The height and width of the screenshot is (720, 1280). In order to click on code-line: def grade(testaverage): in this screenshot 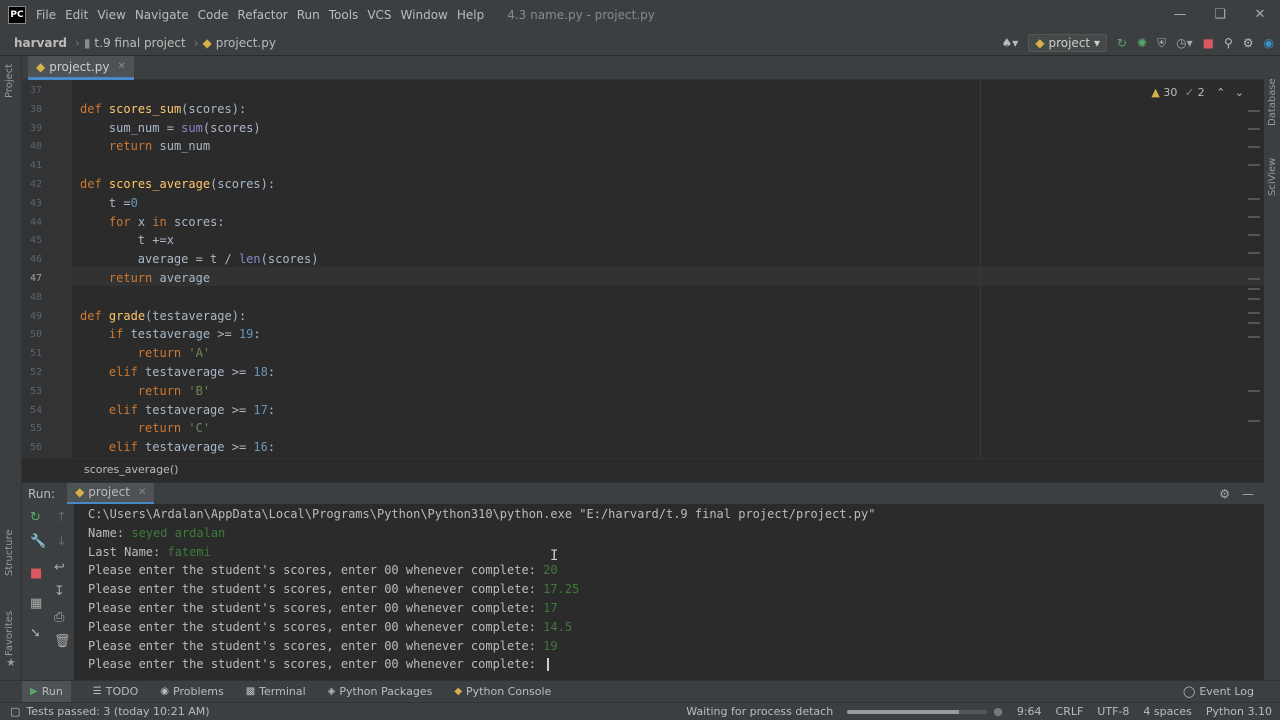, I will do `click(163, 316)`.